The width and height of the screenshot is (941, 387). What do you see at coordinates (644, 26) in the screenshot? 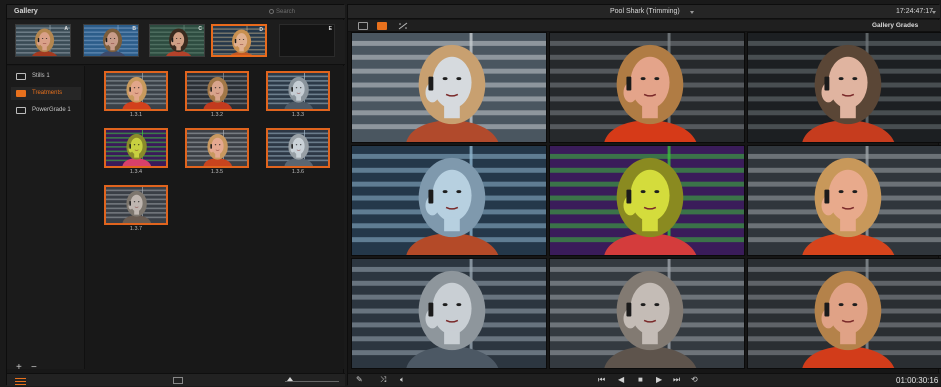
I see `viewer-toolbar: Gallery Grades` at bounding box center [644, 26].